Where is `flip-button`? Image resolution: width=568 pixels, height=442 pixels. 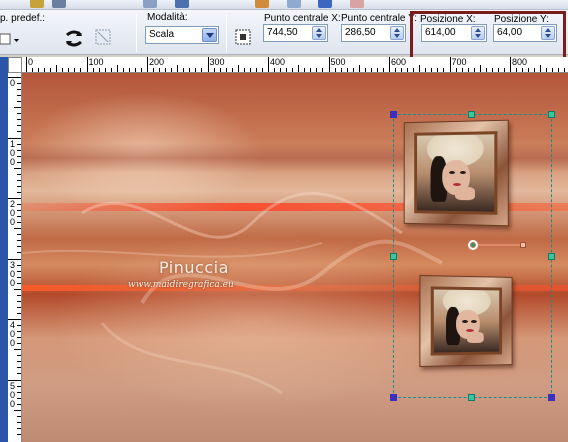
flip-button is located at coordinates (74, 38).